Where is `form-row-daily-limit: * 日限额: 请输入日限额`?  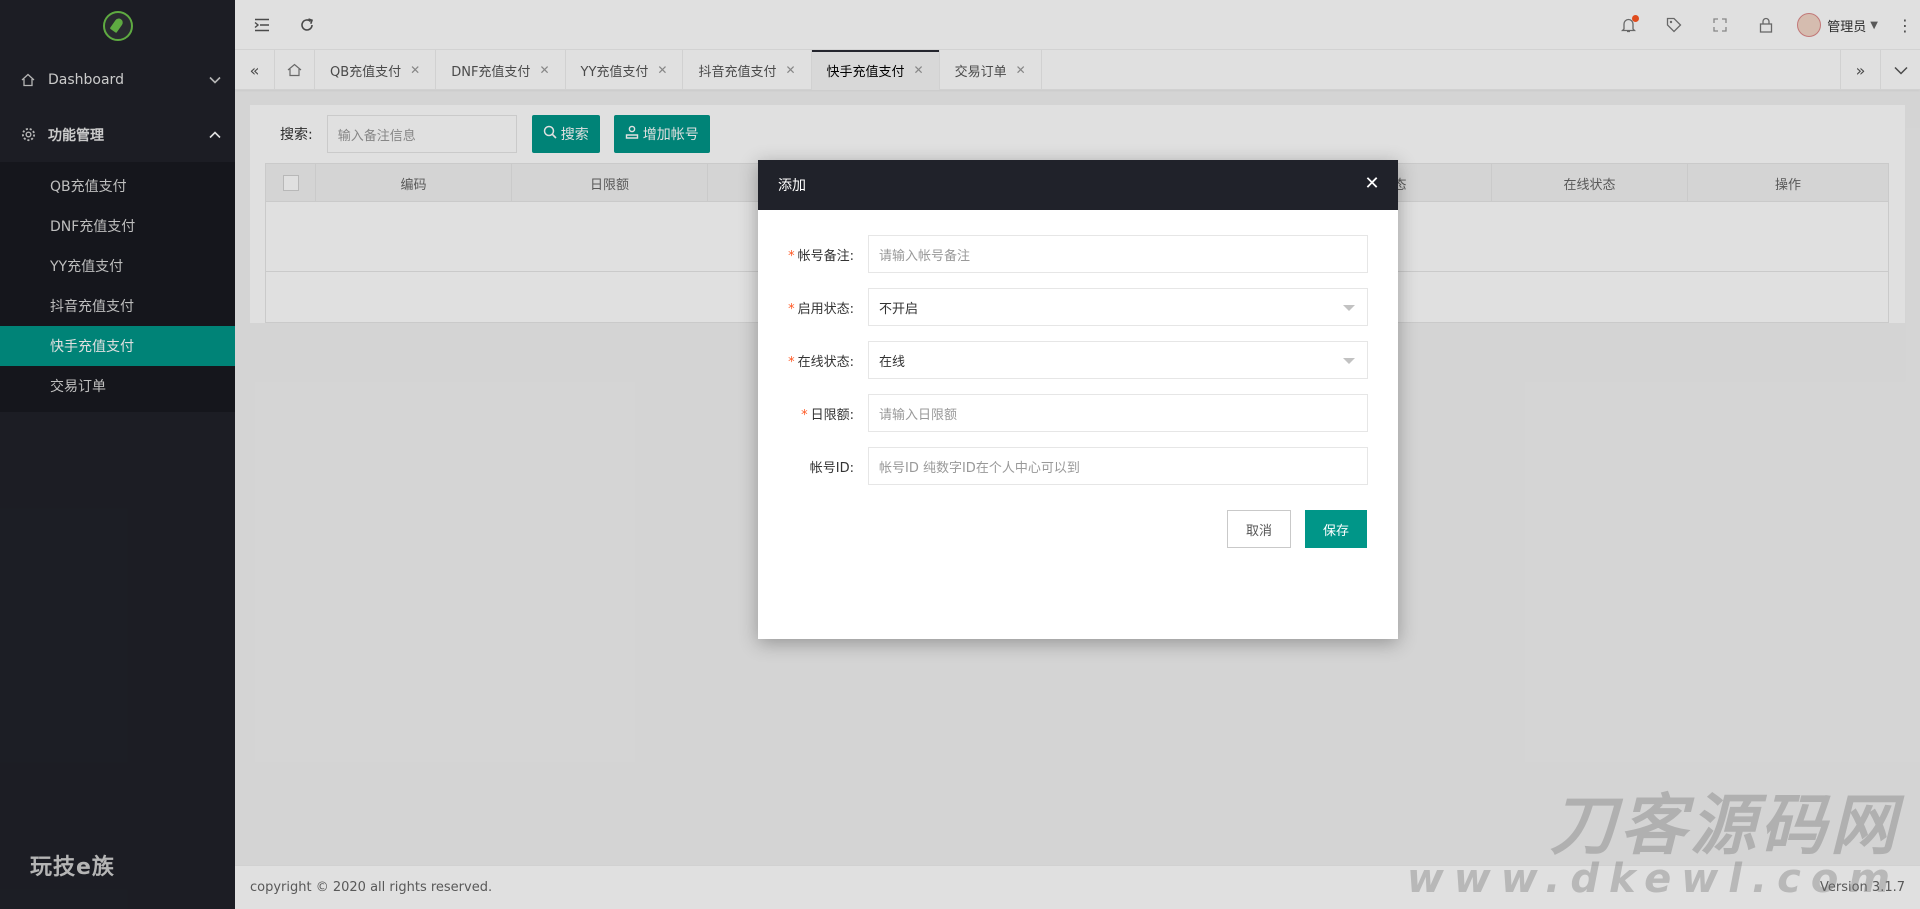
form-row-daily-limit: * 日限额: 请输入日限额 is located at coordinates (1078, 413).